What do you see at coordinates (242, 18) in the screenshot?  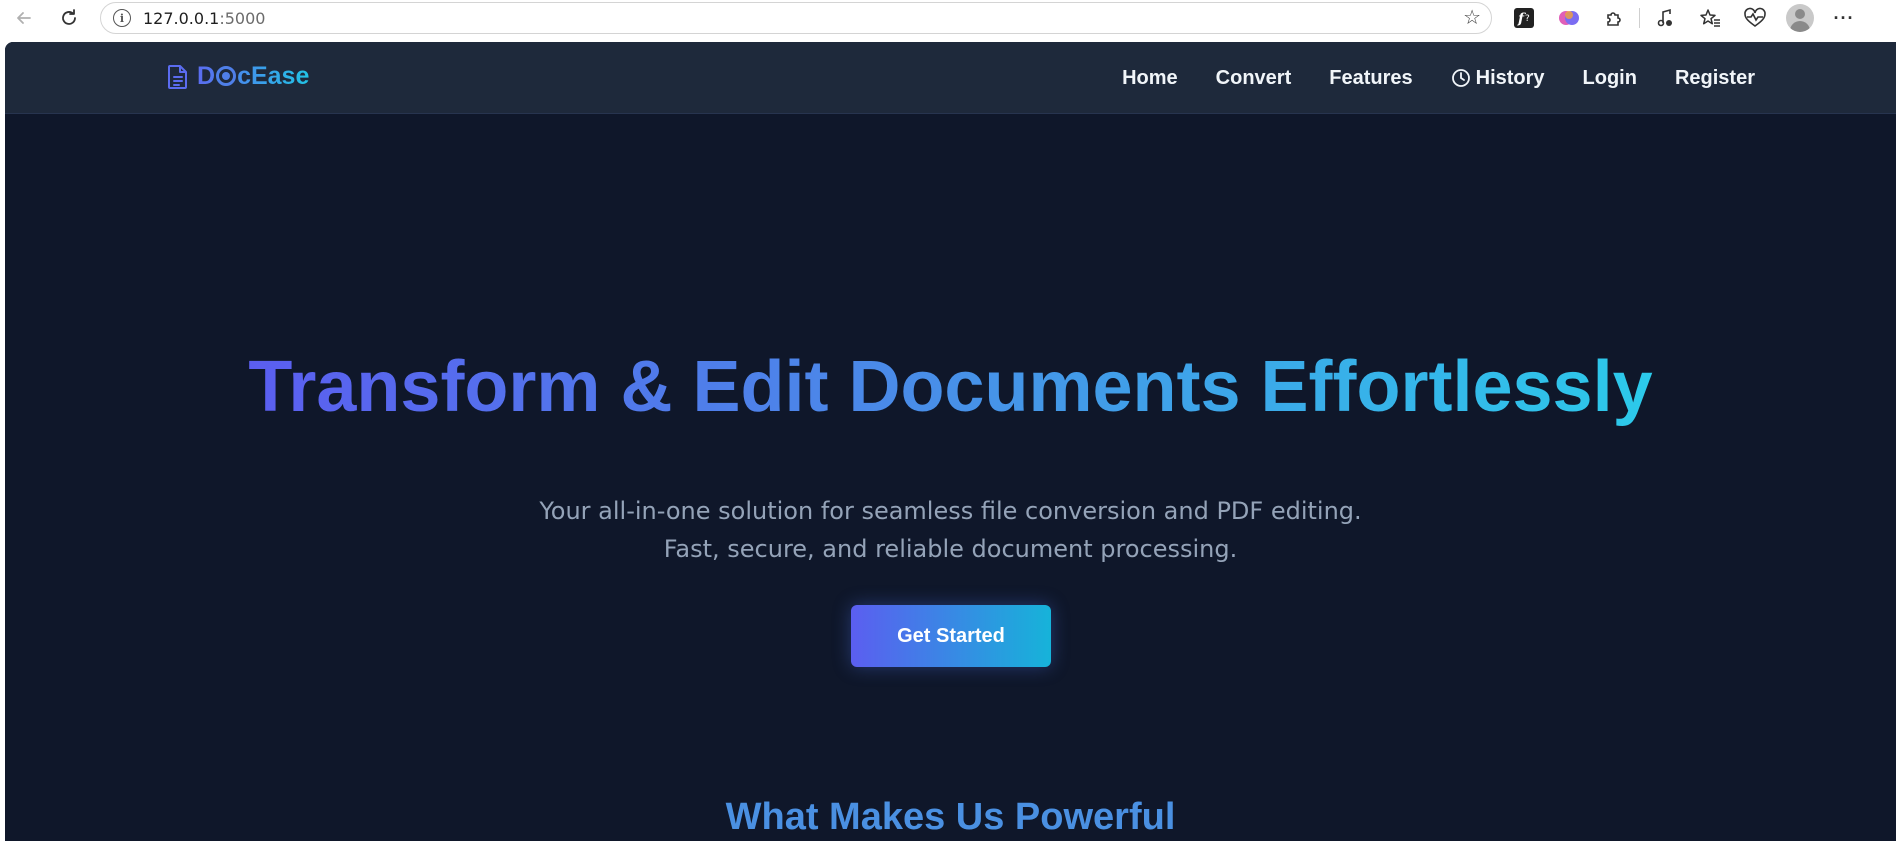 I see `url-port: :5000` at bounding box center [242, 18].